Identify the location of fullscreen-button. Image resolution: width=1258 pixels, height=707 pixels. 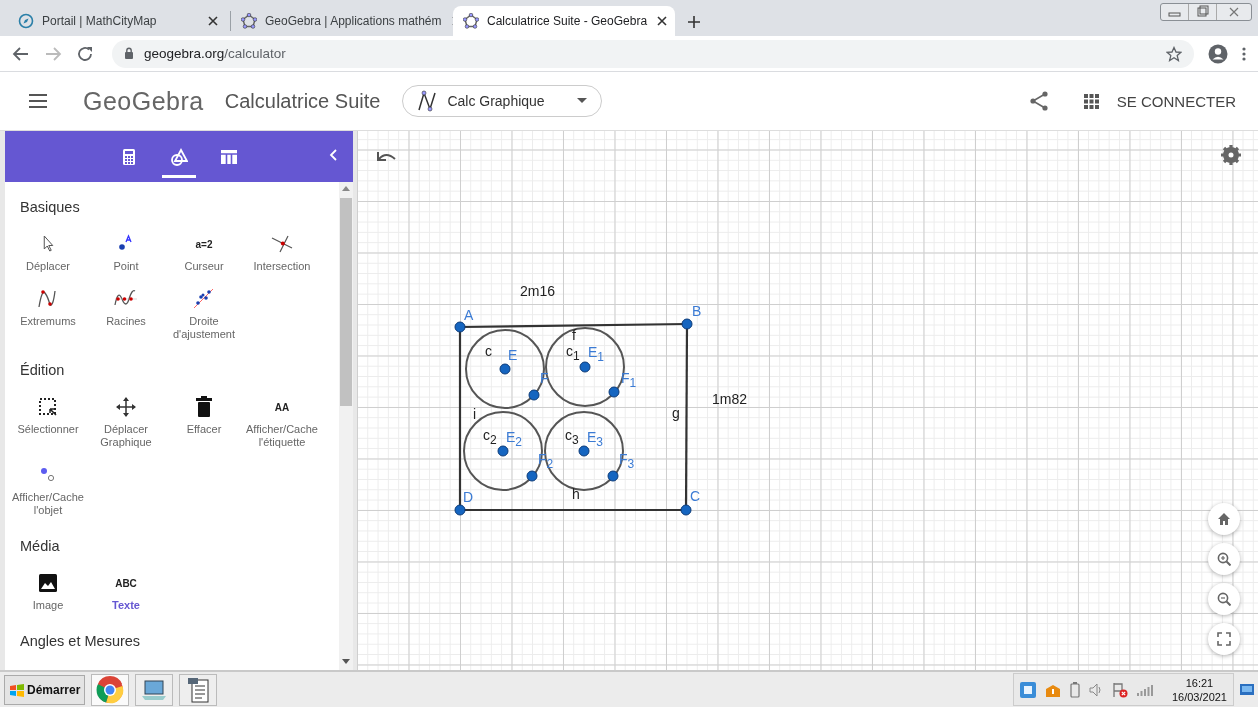
(1224, 639).